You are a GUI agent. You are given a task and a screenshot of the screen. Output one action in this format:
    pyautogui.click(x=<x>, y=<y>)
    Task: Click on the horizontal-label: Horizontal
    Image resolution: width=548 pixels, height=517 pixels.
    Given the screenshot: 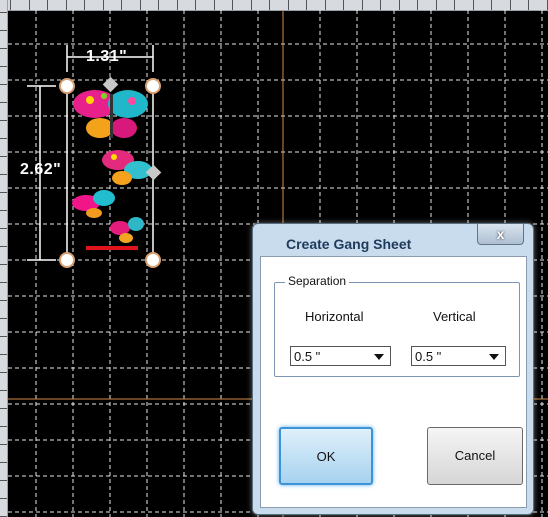 What is the action you would take?
    pyautogui.click(x=334, y=316)
    